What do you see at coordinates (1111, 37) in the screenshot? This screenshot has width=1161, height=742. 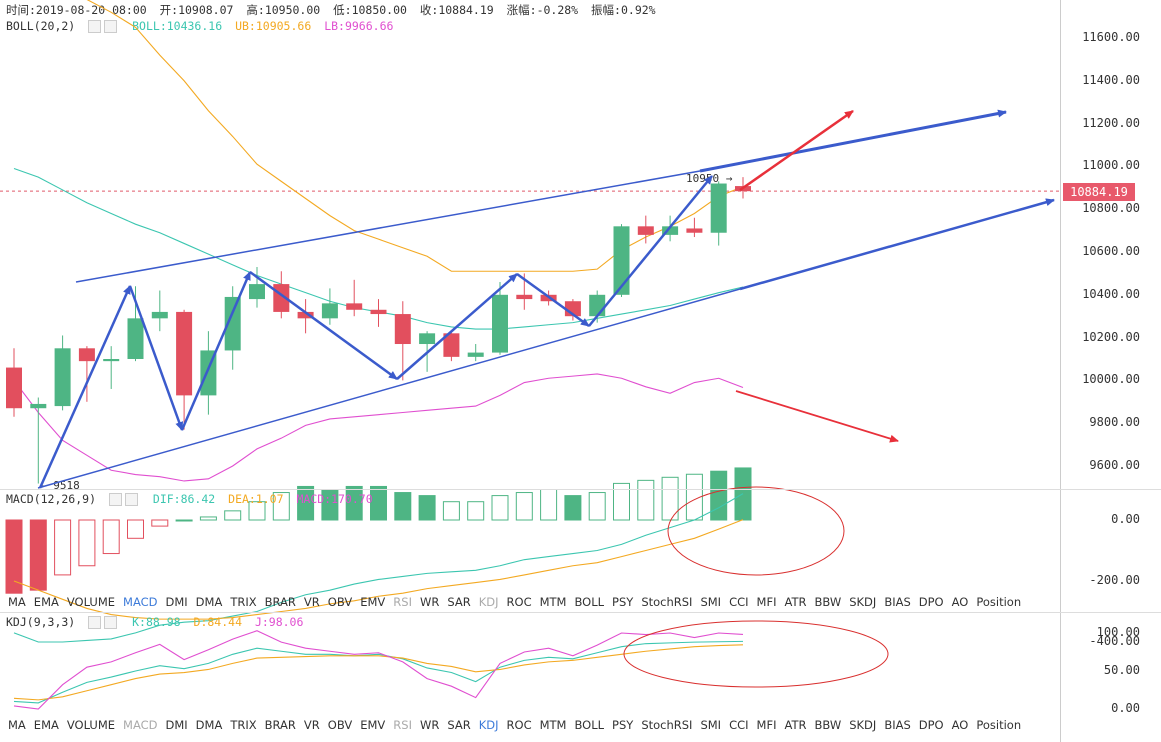 I see `axis-tick-label: 11600.00` at bounding box center [1111, 37].